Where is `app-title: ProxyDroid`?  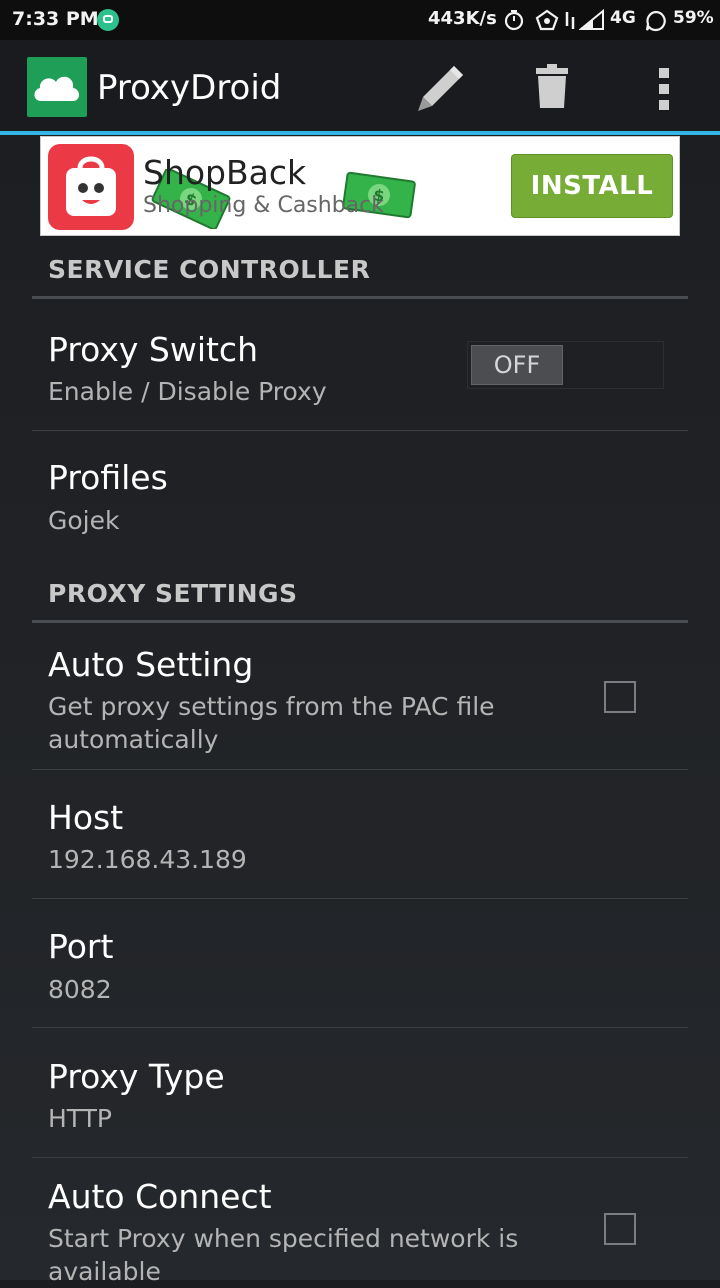 app-title: ProxyDroid is located at coordinates (189, 88).